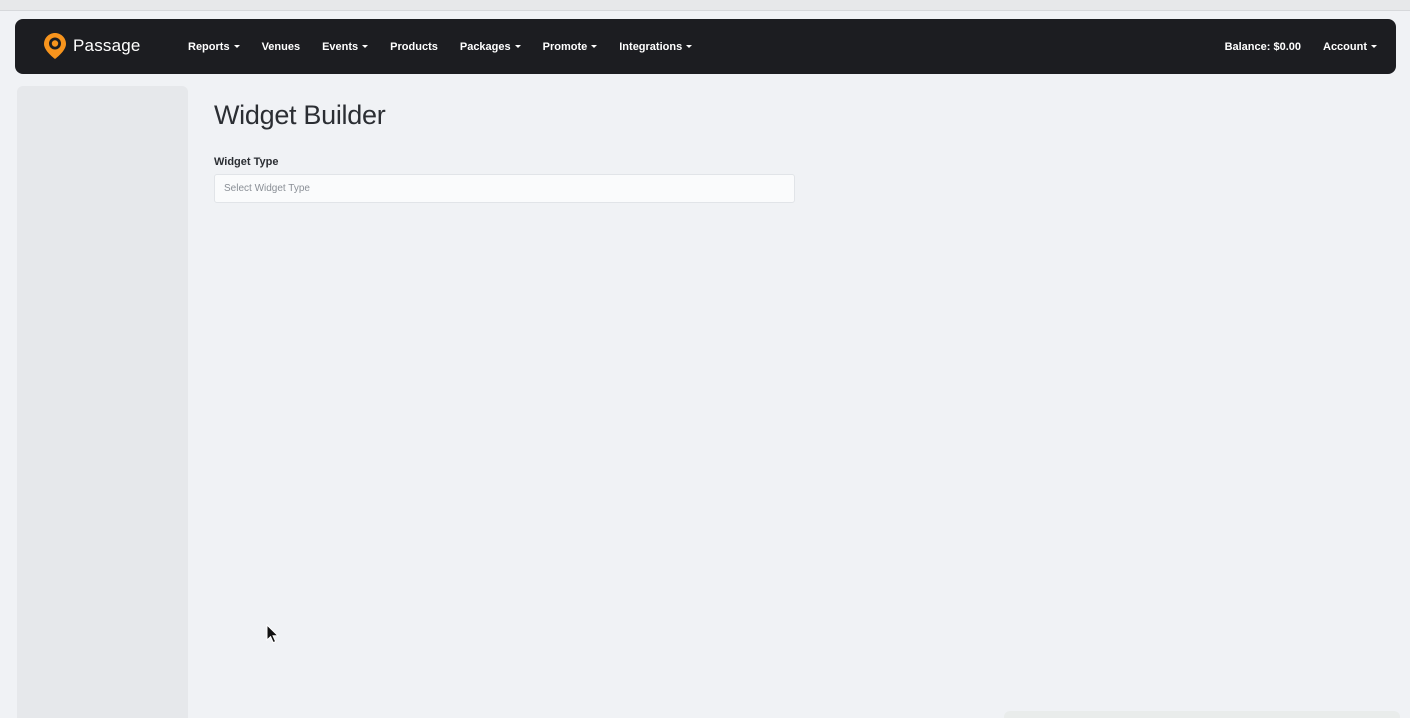 This screenshot has width=1410, height=718. I want to click on nav-packages: Packages, so click(490, 47).